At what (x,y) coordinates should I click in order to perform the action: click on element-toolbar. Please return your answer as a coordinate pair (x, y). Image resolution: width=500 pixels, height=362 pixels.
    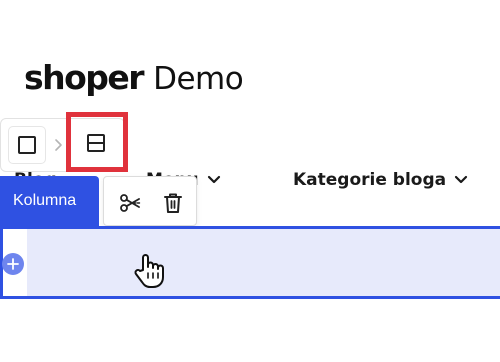
    Looking at the image, I should click on (150, 201).